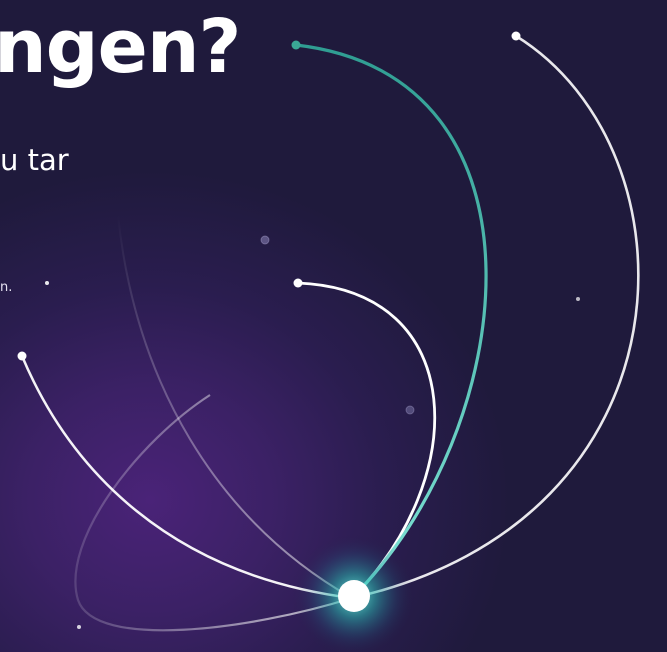 The image size is (667, 652). I want to click on middle-arc-dot, so click(298, 283).